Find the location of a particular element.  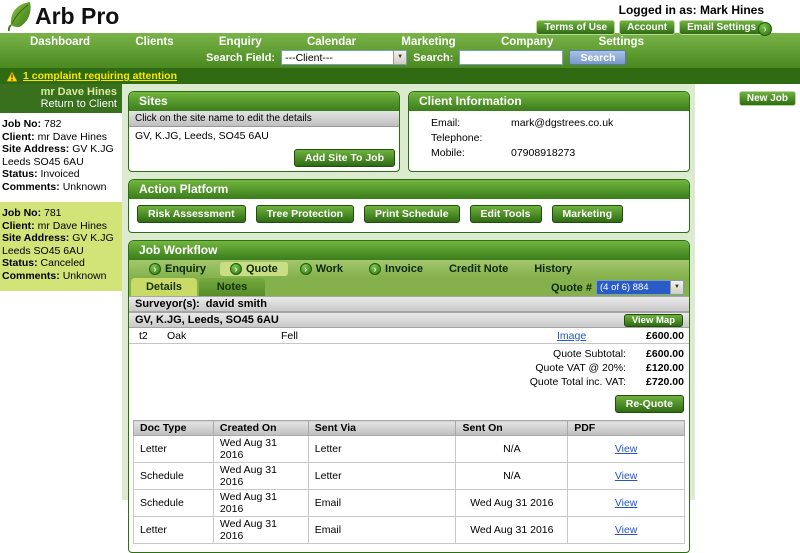

site-name-link: GV, K.JG, Leeds, SO45 6AU is located at coordinates (264, 137).